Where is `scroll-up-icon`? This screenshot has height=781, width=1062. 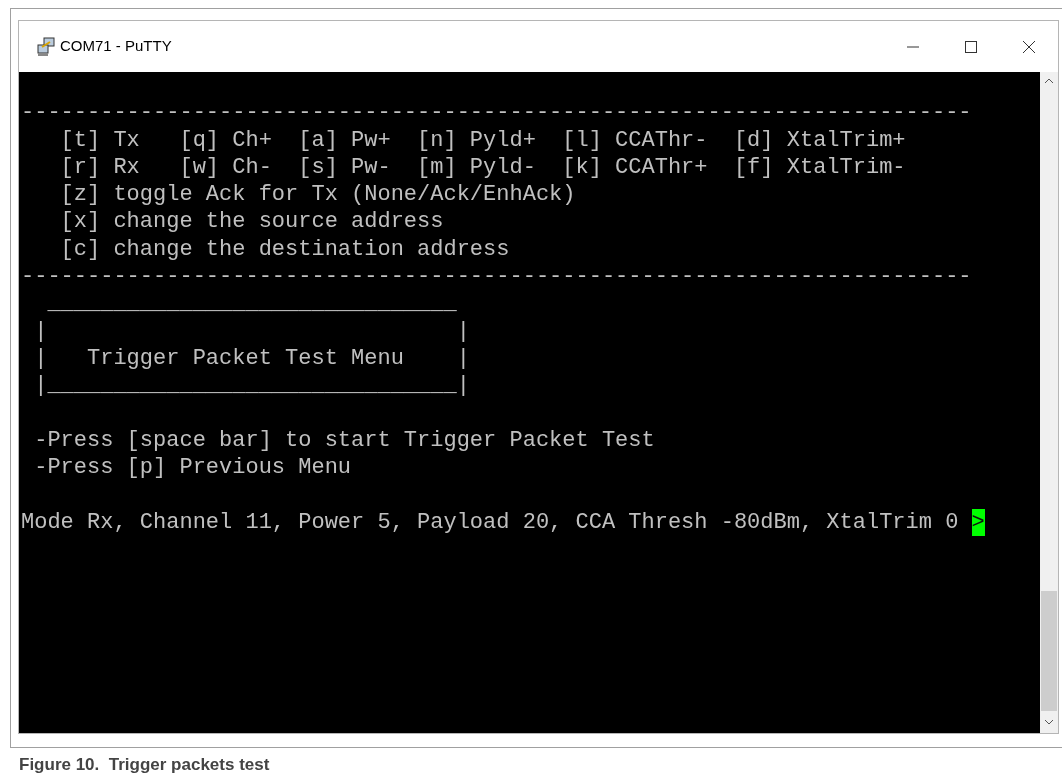 scroll-up-icon is located at coordinates (1049, 81).